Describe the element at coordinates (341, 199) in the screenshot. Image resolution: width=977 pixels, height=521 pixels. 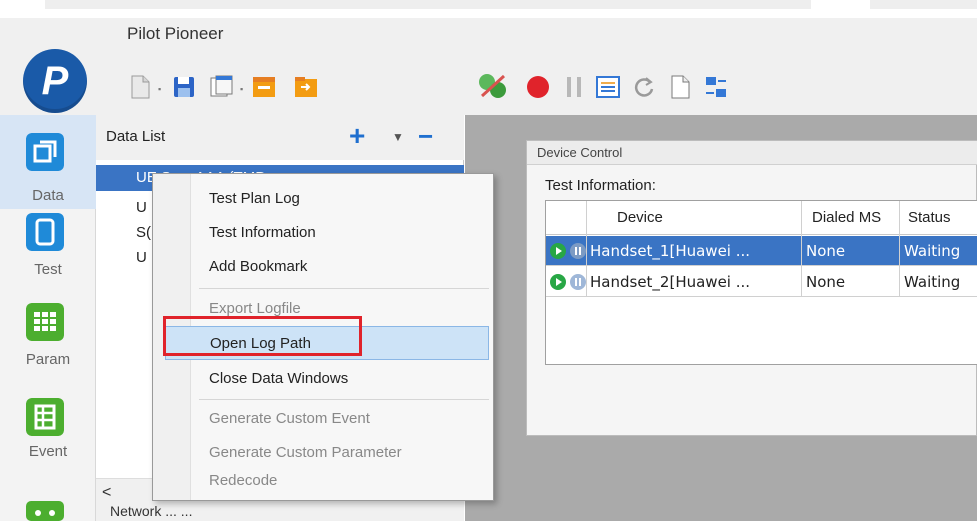
I see `menu-item-test-plan-log: Test Plan Log` at that location.